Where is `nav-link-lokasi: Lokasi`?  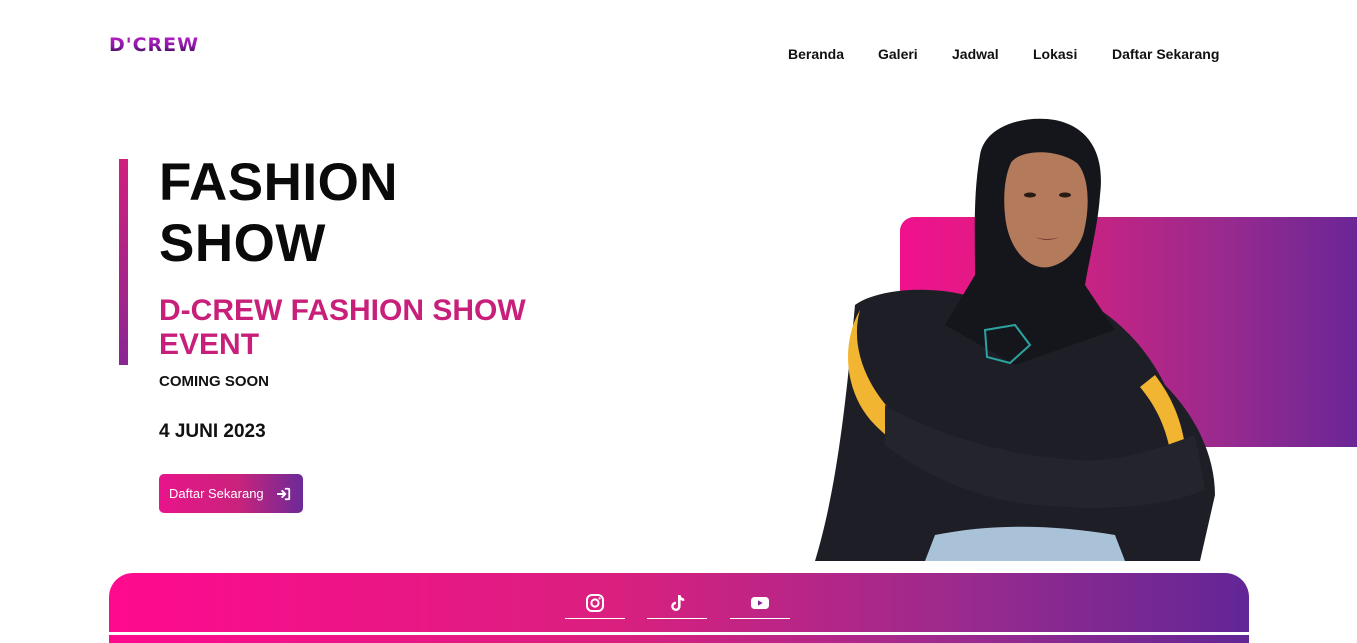 nav-link-lokasi: Lokasi is located at coordinates (1055, 54).